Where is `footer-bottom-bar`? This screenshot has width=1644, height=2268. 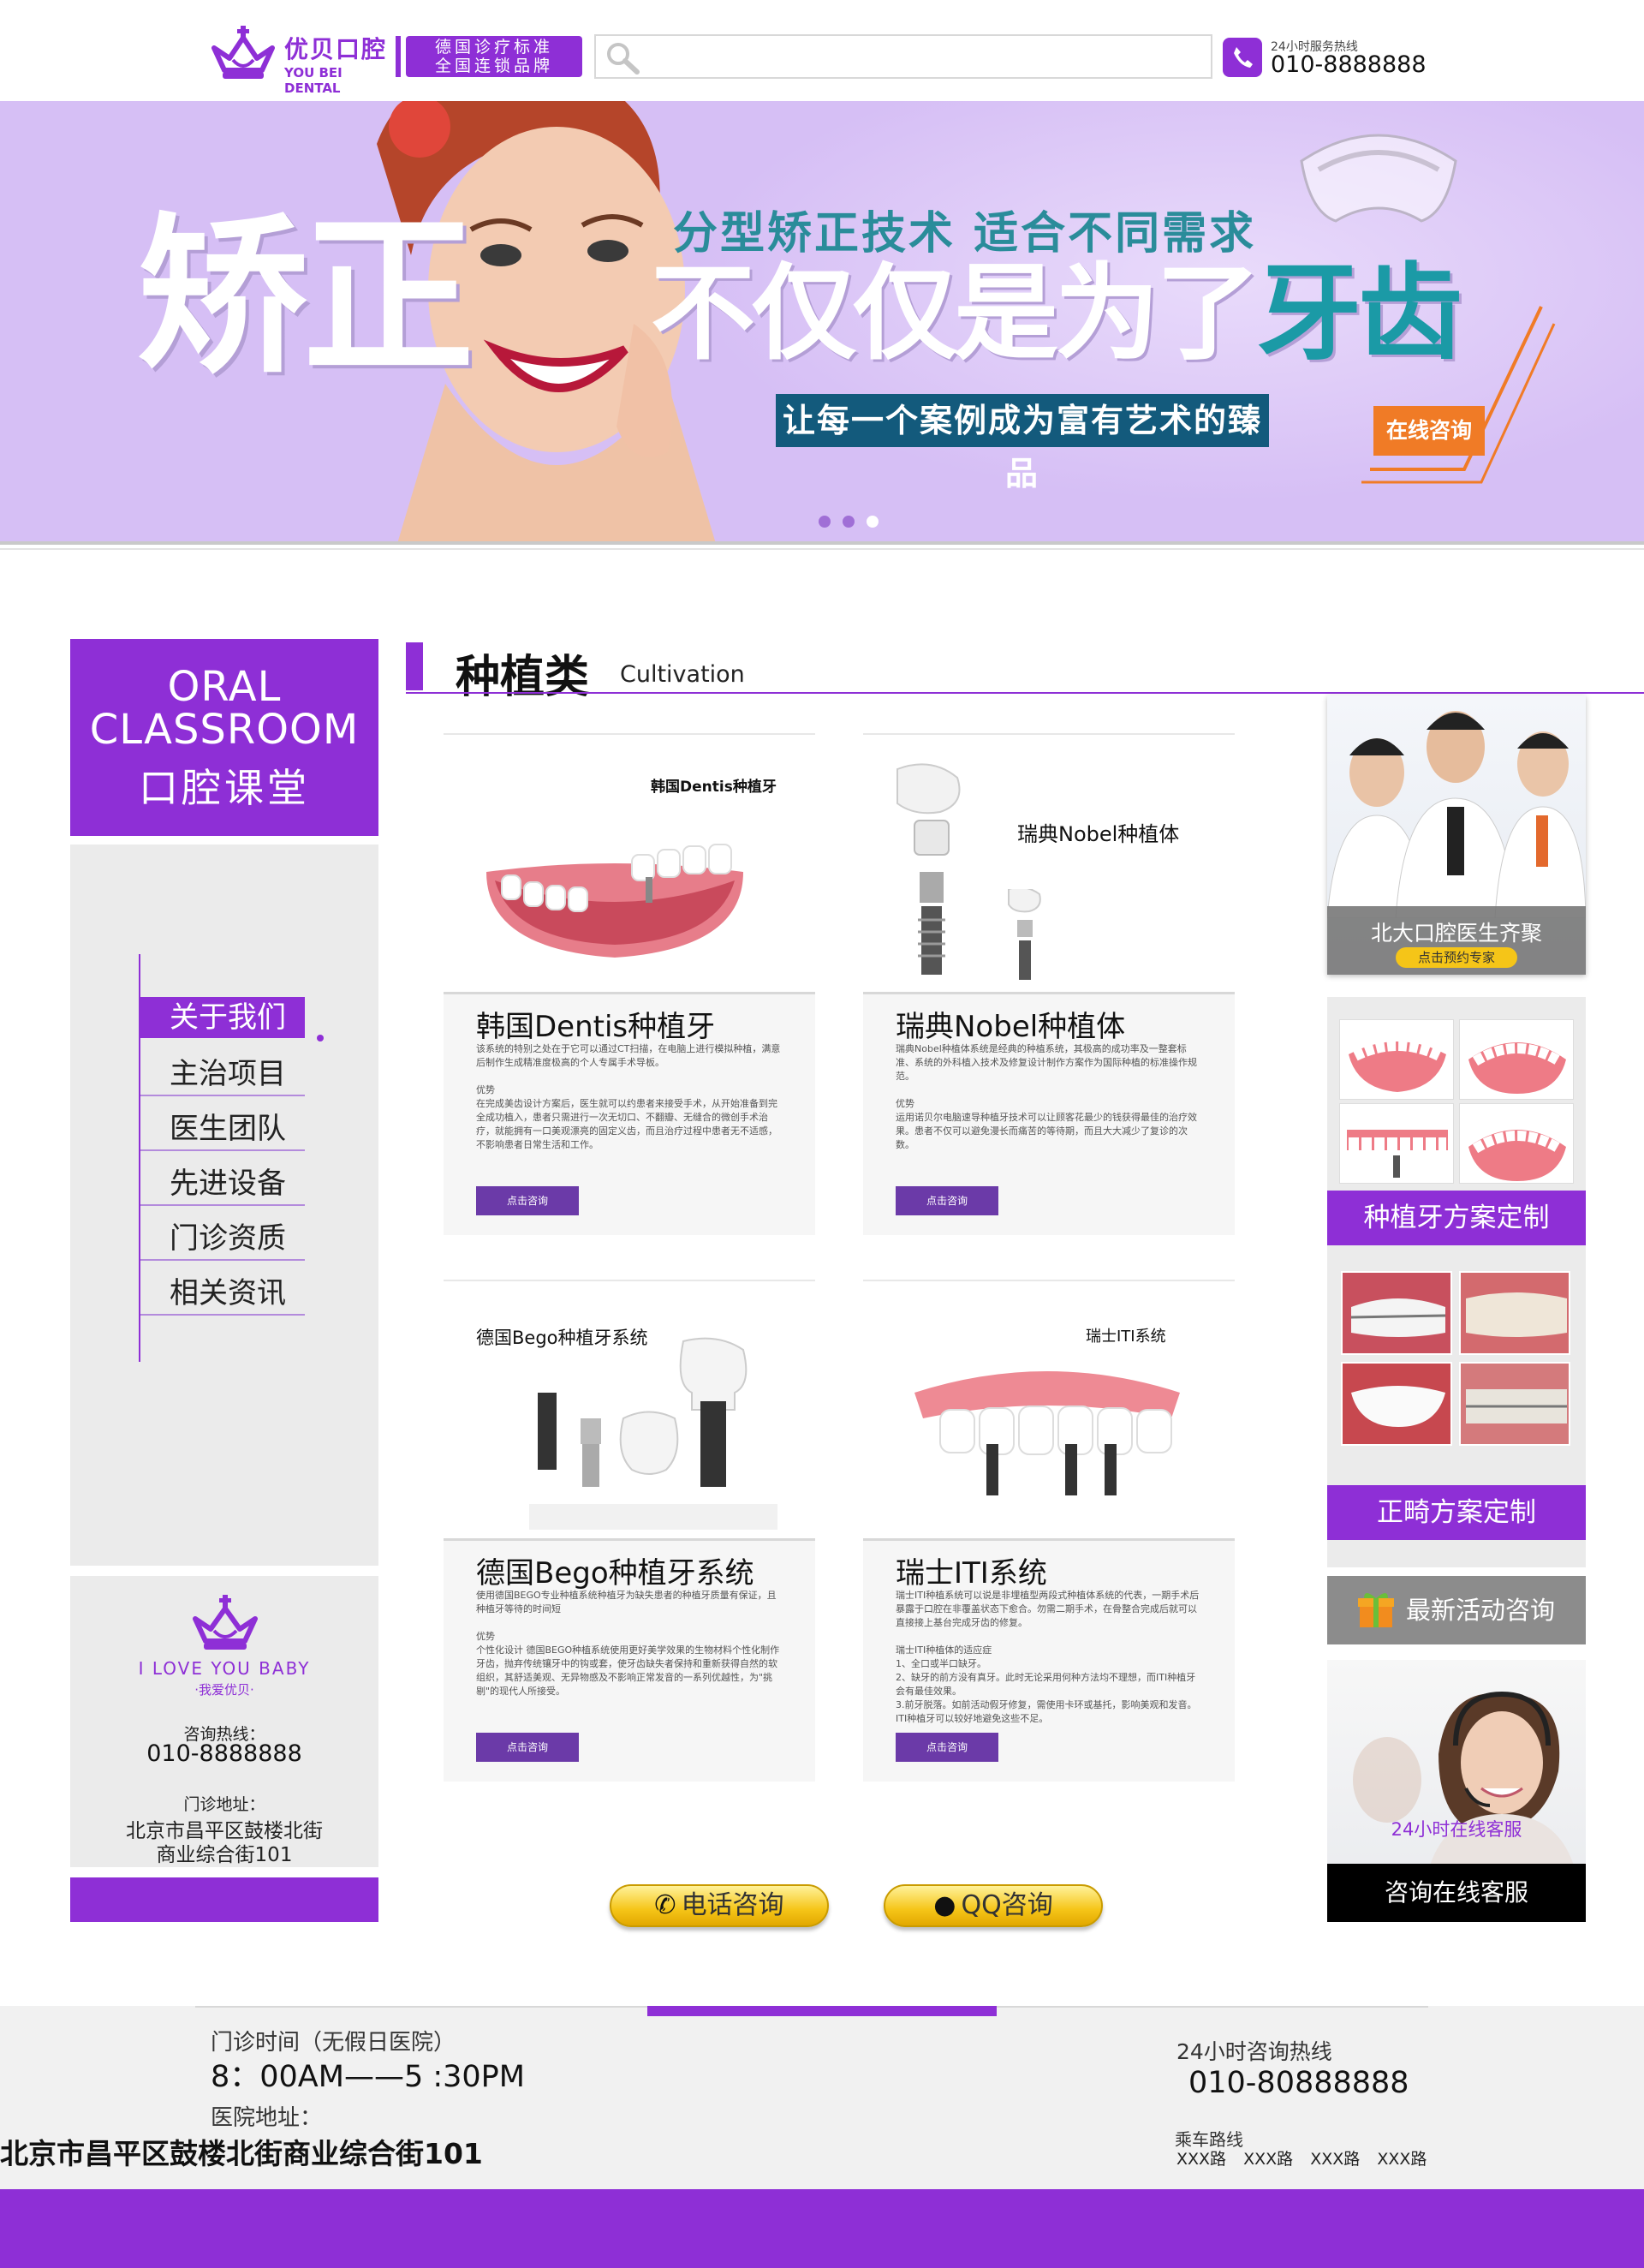
footer-bottom-bar is located at coordinates (822, 2228).